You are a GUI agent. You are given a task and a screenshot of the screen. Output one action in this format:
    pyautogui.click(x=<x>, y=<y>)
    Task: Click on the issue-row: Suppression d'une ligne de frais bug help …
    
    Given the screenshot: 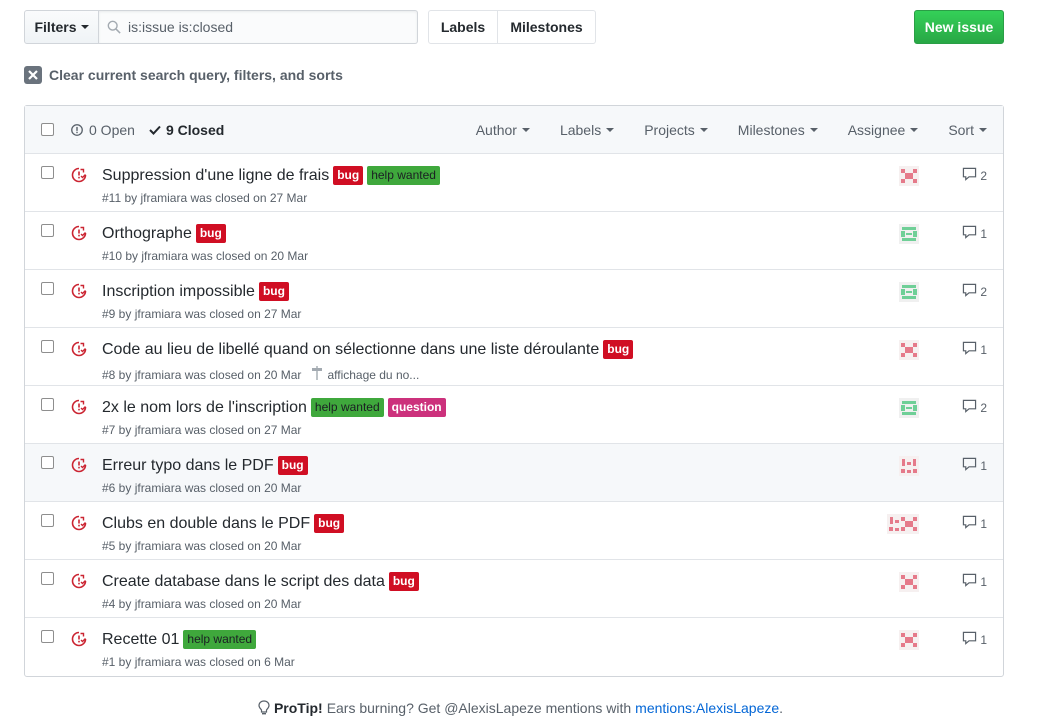 What is the action you would take?
    pyautogui.click(x=514, y=183)
    